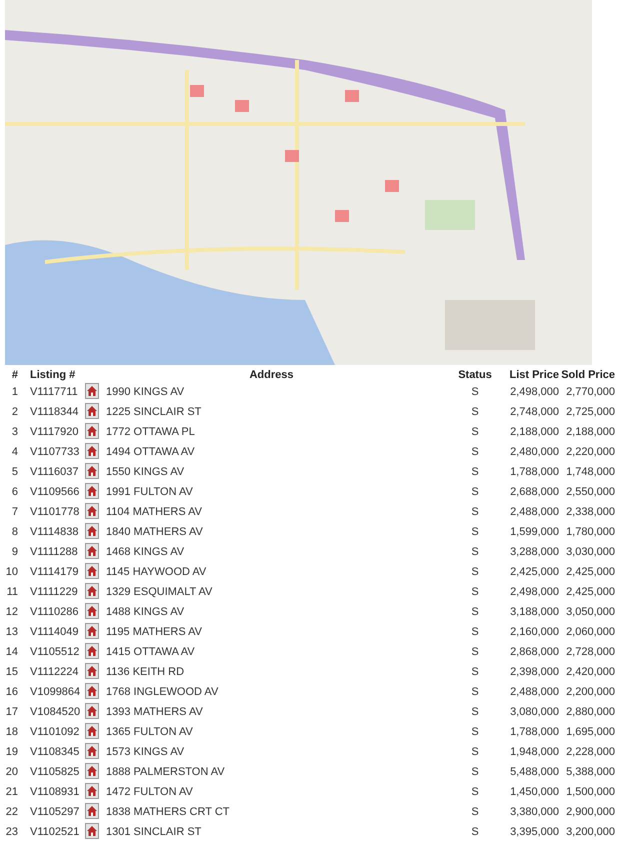 This screenshot has height=844, width=620. What do you see at coordinates (534, 632) in the screenshot?
I see `table-cell-text: 2,160,000` at bounding box center [534, 632].